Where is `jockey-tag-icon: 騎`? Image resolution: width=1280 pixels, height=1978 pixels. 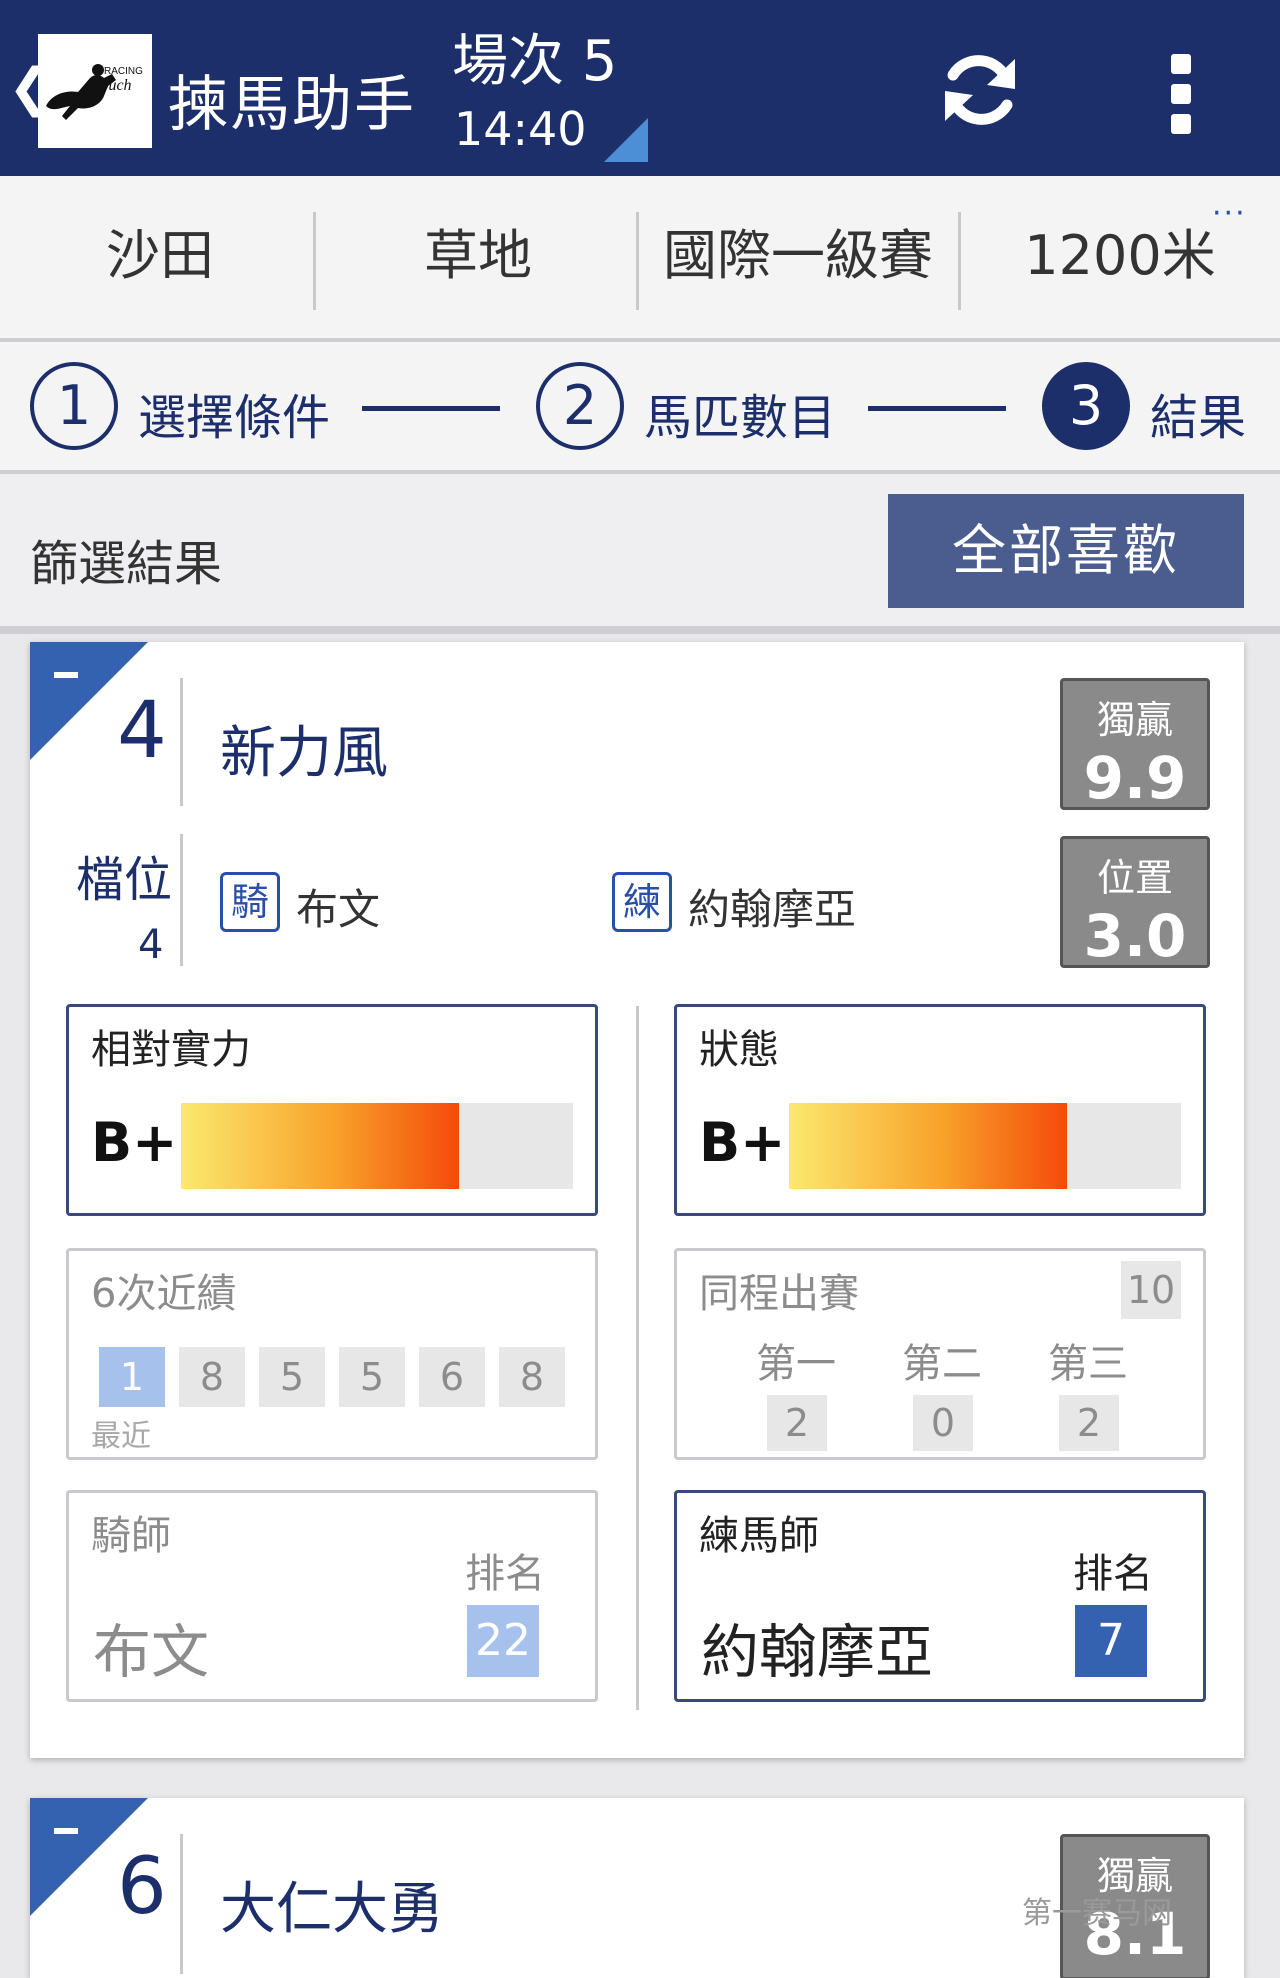 jockey-tag-icon: 騎 is located at coordinates (250, 902).